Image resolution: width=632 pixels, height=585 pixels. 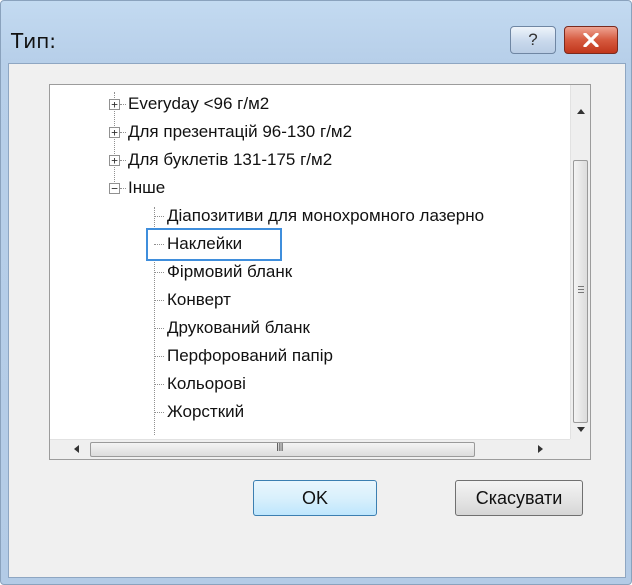 I want to click on horizontal-scrollbar: III, so click(x=310, y=449).